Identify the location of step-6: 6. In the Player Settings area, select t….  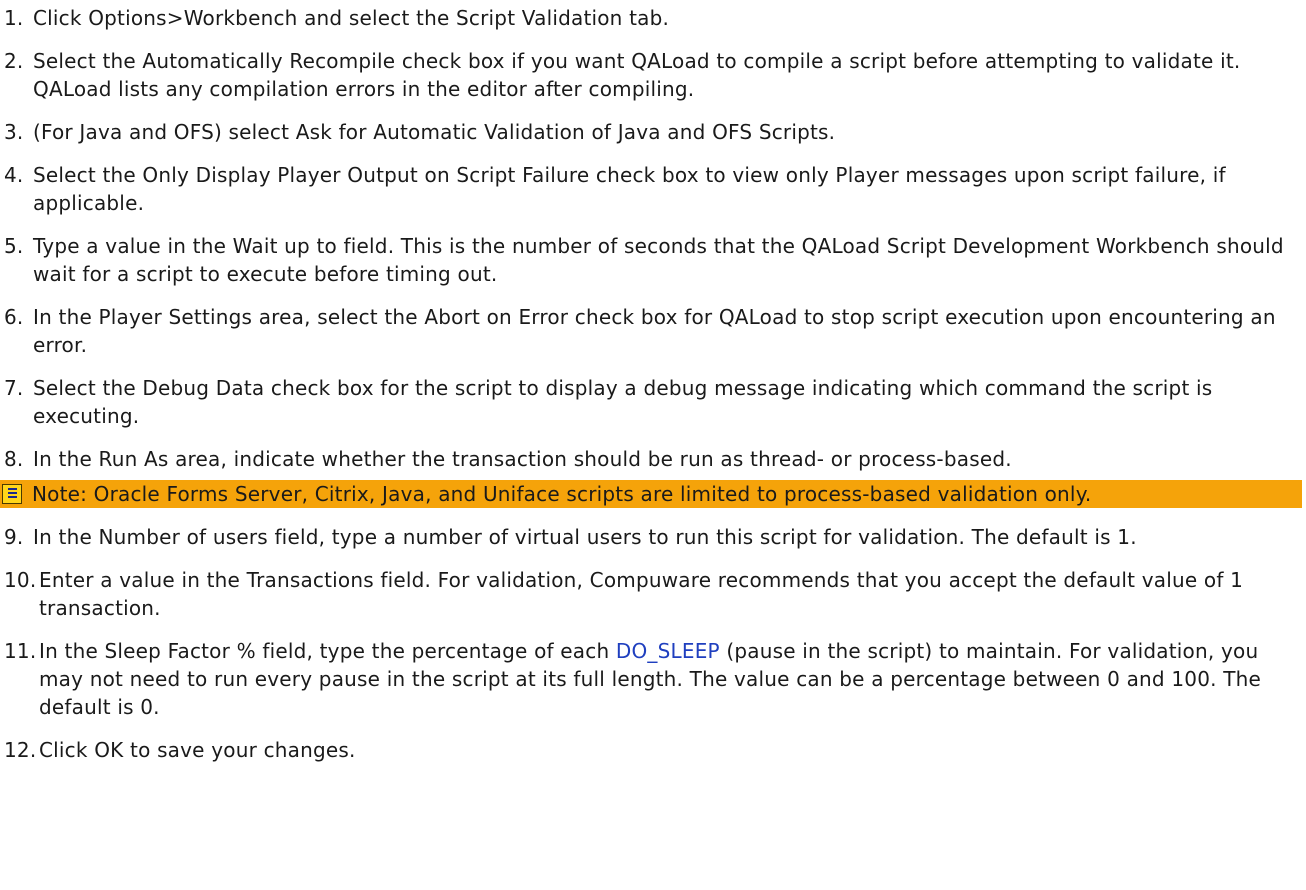
(653, 331).